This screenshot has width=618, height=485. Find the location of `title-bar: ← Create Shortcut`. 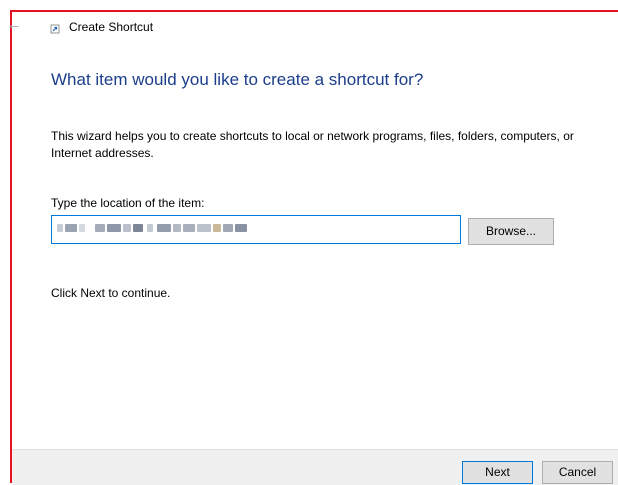

title-bar: ← Create Shortcut is located at coordinates (312, 27).